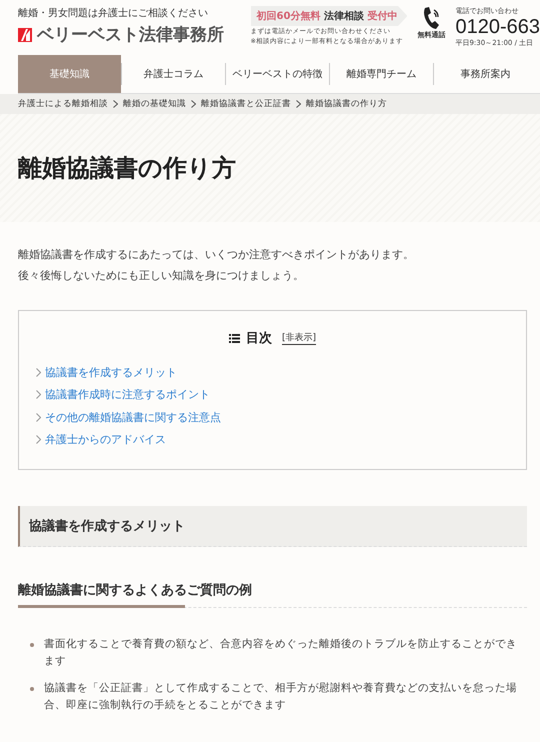 The width and height of the screenshot is (540, 742). Describe the element at coordinates (299, 338) in the screenshot. I see `hide-toggle-link: [非表示]` at that location.